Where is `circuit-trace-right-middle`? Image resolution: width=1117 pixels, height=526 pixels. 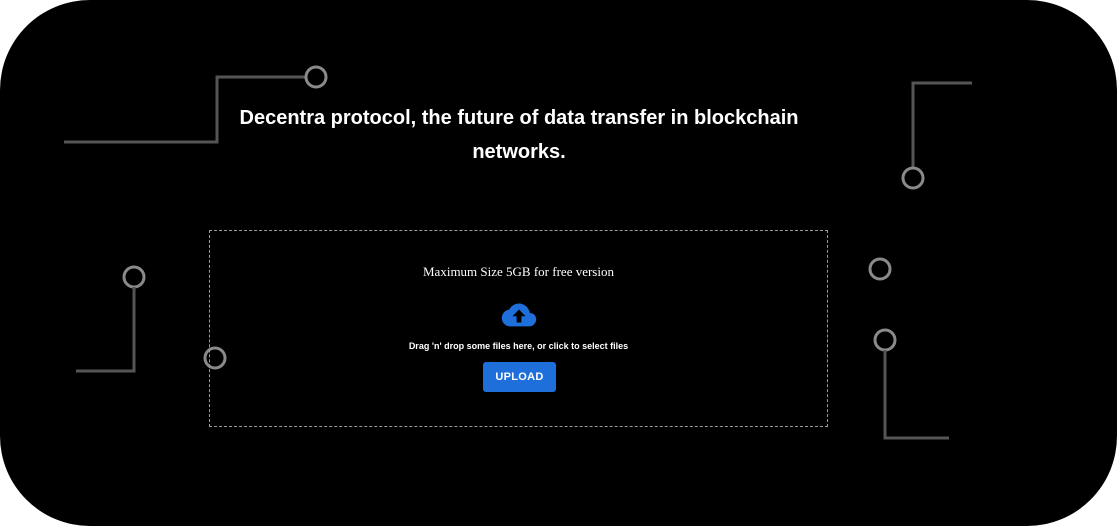
circuit-trace-right-middle is located at coordinates (918, 269).